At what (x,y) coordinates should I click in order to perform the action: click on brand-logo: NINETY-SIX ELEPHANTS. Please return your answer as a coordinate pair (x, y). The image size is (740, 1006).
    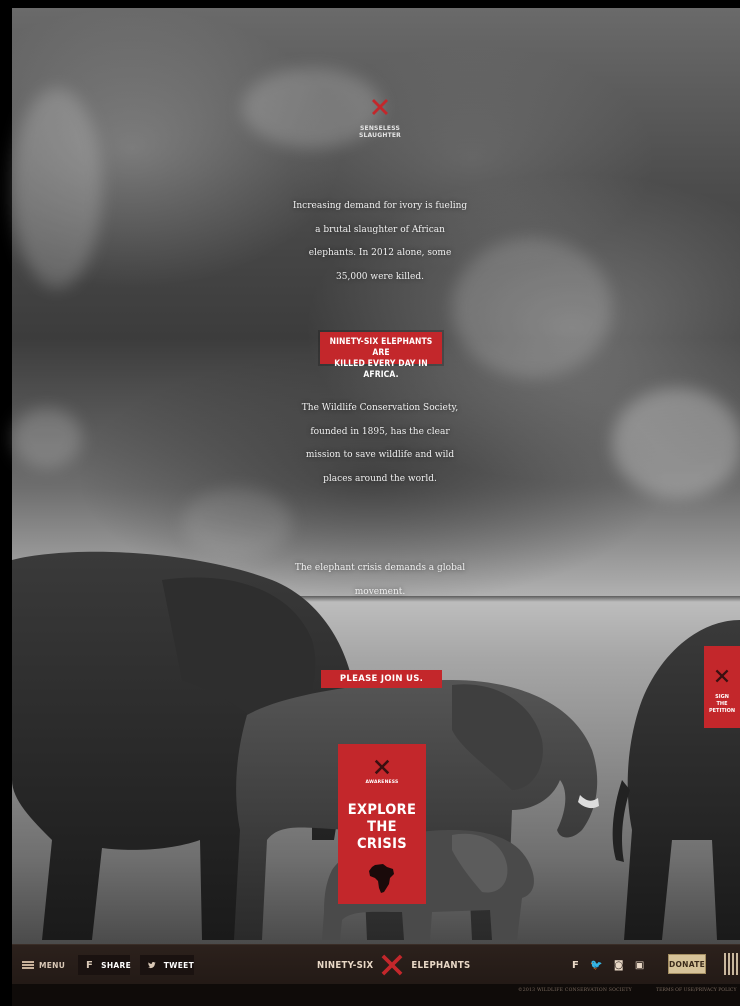
    Looking at the image, I should click on (393, 965).